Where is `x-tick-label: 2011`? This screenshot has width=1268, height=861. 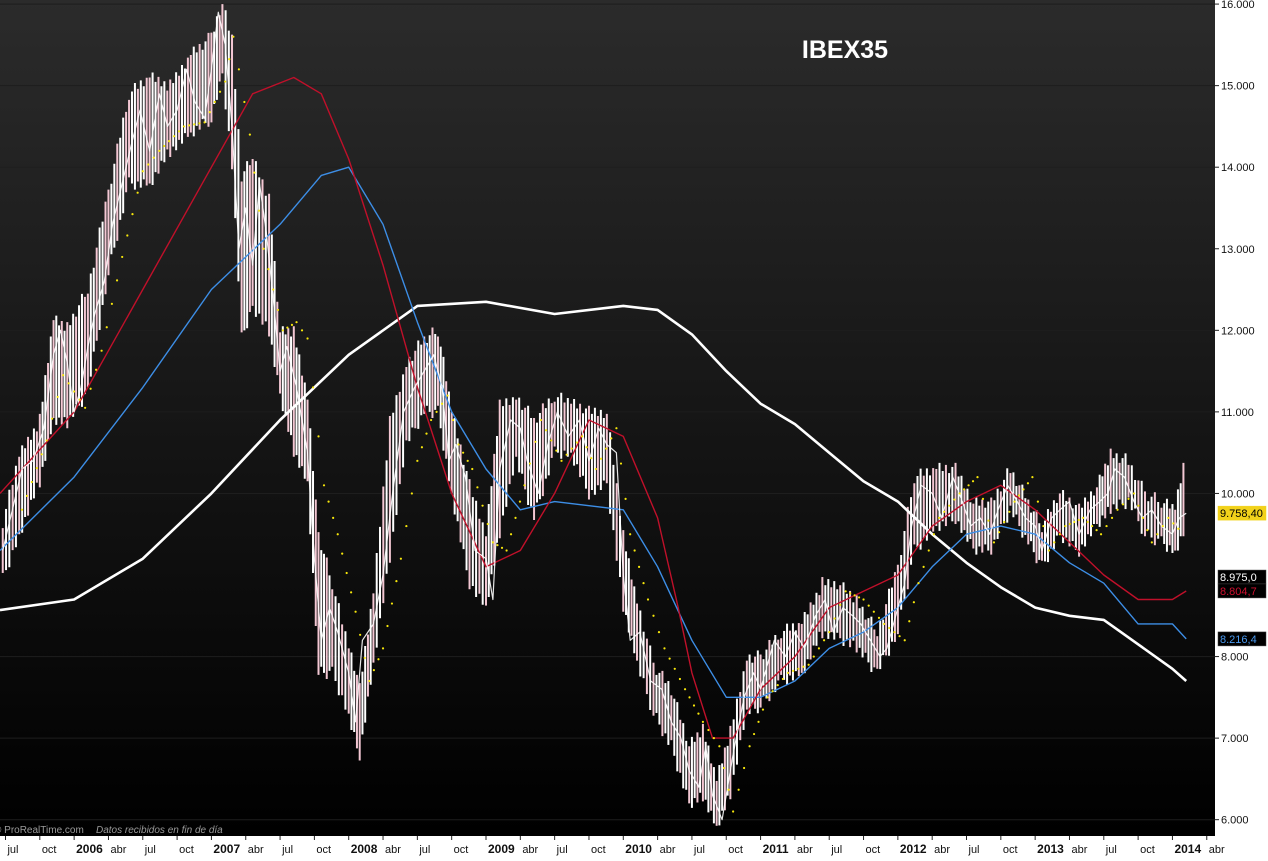 x-tick-label: 2011 is located at coordinates (776, 849).